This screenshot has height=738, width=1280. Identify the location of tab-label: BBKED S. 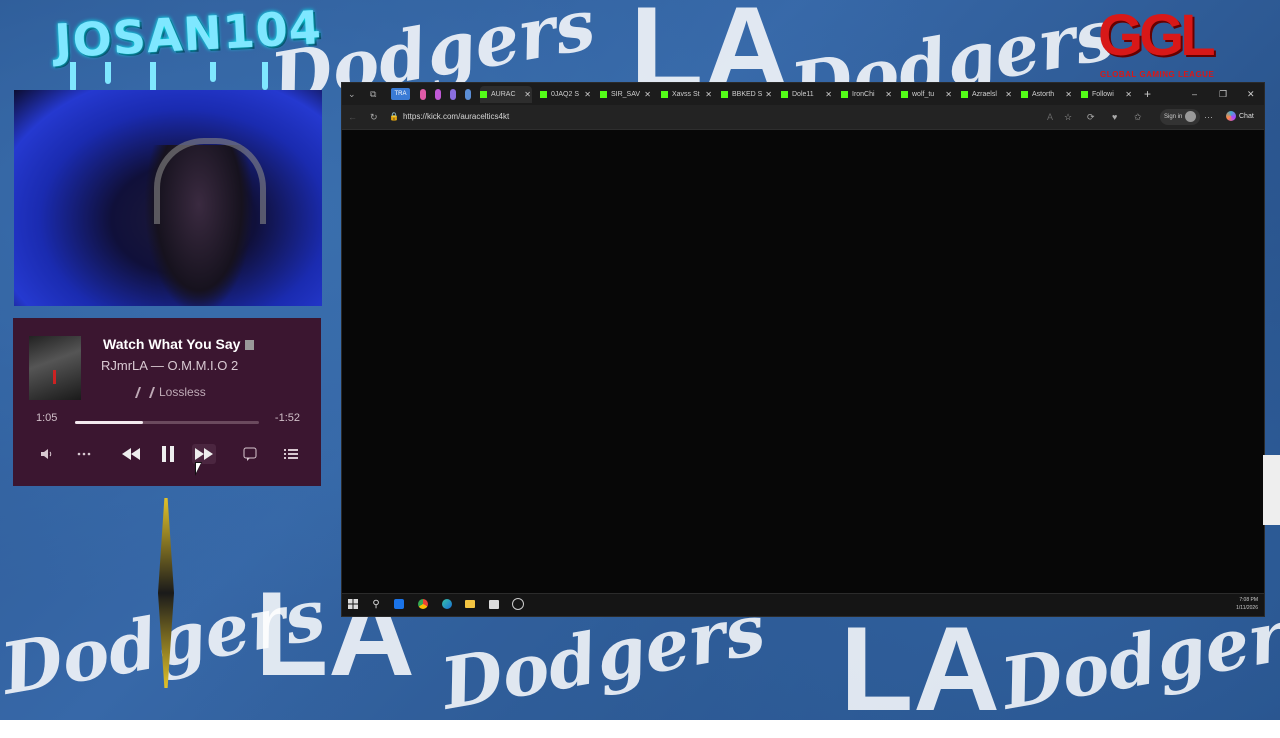
(747, 94).